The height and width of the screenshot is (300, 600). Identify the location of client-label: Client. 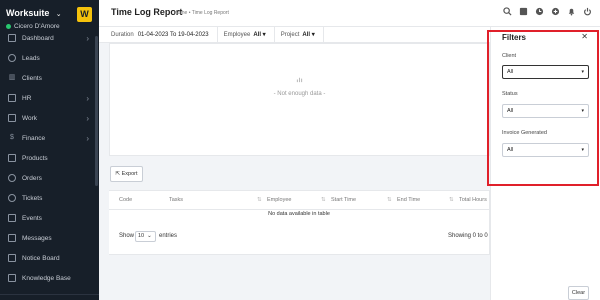
(509, 56).